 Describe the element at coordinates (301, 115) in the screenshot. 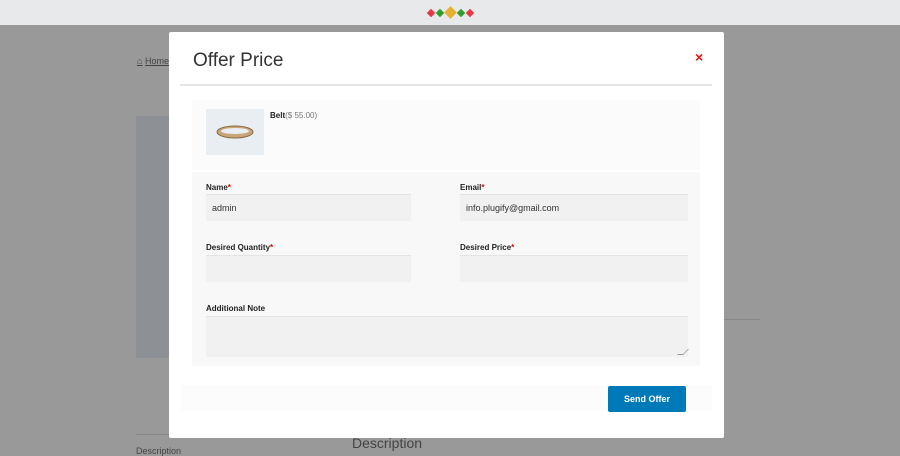

I see `product-price: ($ 55.00)` at that location.